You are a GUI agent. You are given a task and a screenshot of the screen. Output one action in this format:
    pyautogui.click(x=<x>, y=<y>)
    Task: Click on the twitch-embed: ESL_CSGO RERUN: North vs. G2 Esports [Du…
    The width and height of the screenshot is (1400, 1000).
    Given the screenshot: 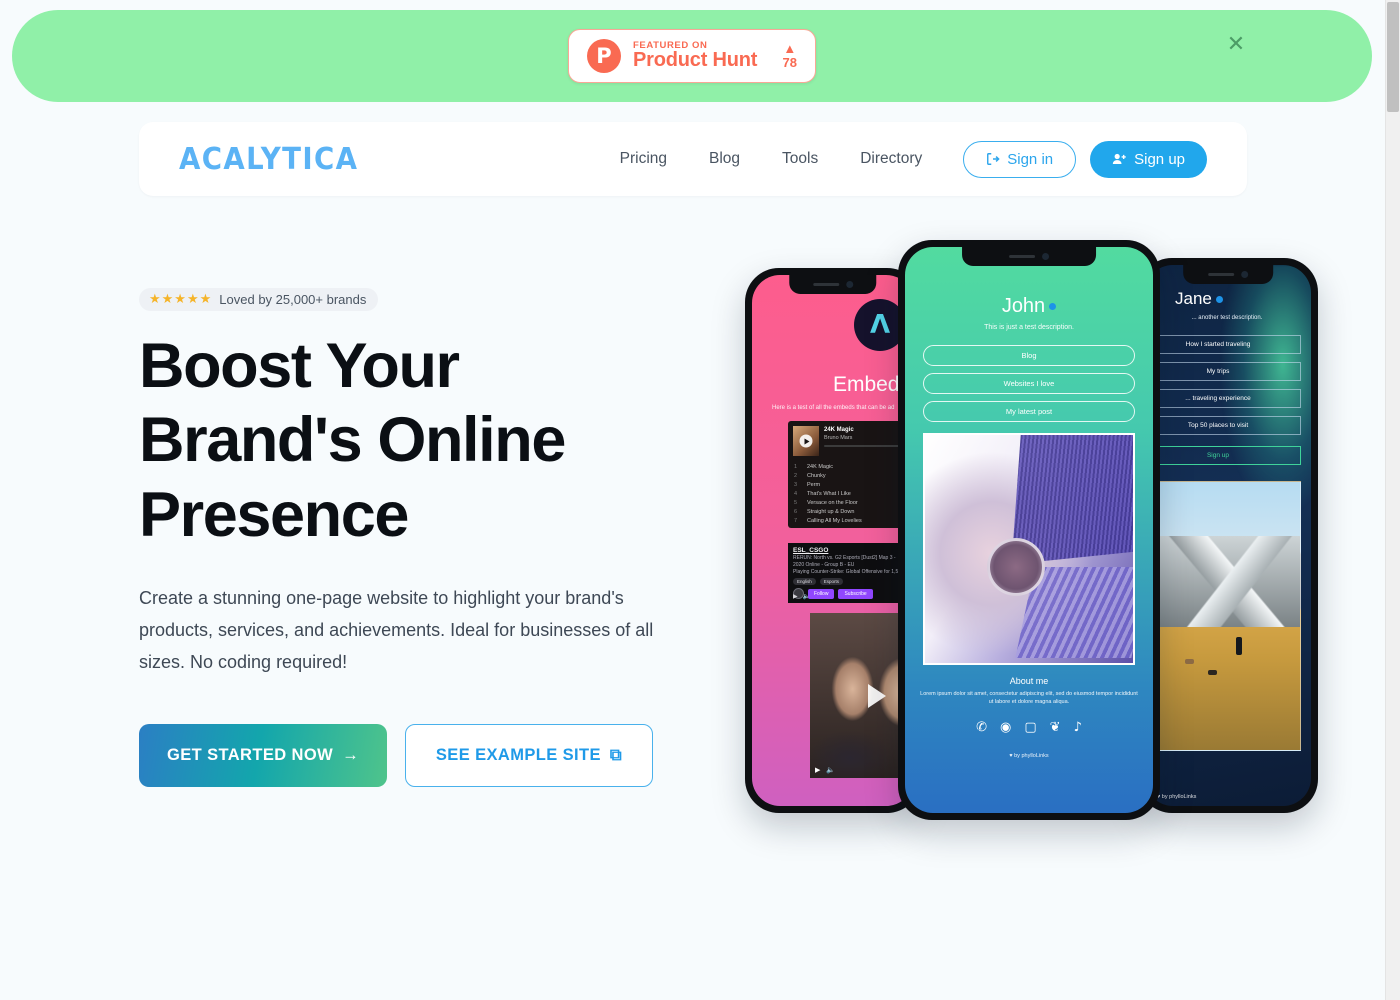 What is the action you would take?
    pyautogui.click(x=851, y=573)
    